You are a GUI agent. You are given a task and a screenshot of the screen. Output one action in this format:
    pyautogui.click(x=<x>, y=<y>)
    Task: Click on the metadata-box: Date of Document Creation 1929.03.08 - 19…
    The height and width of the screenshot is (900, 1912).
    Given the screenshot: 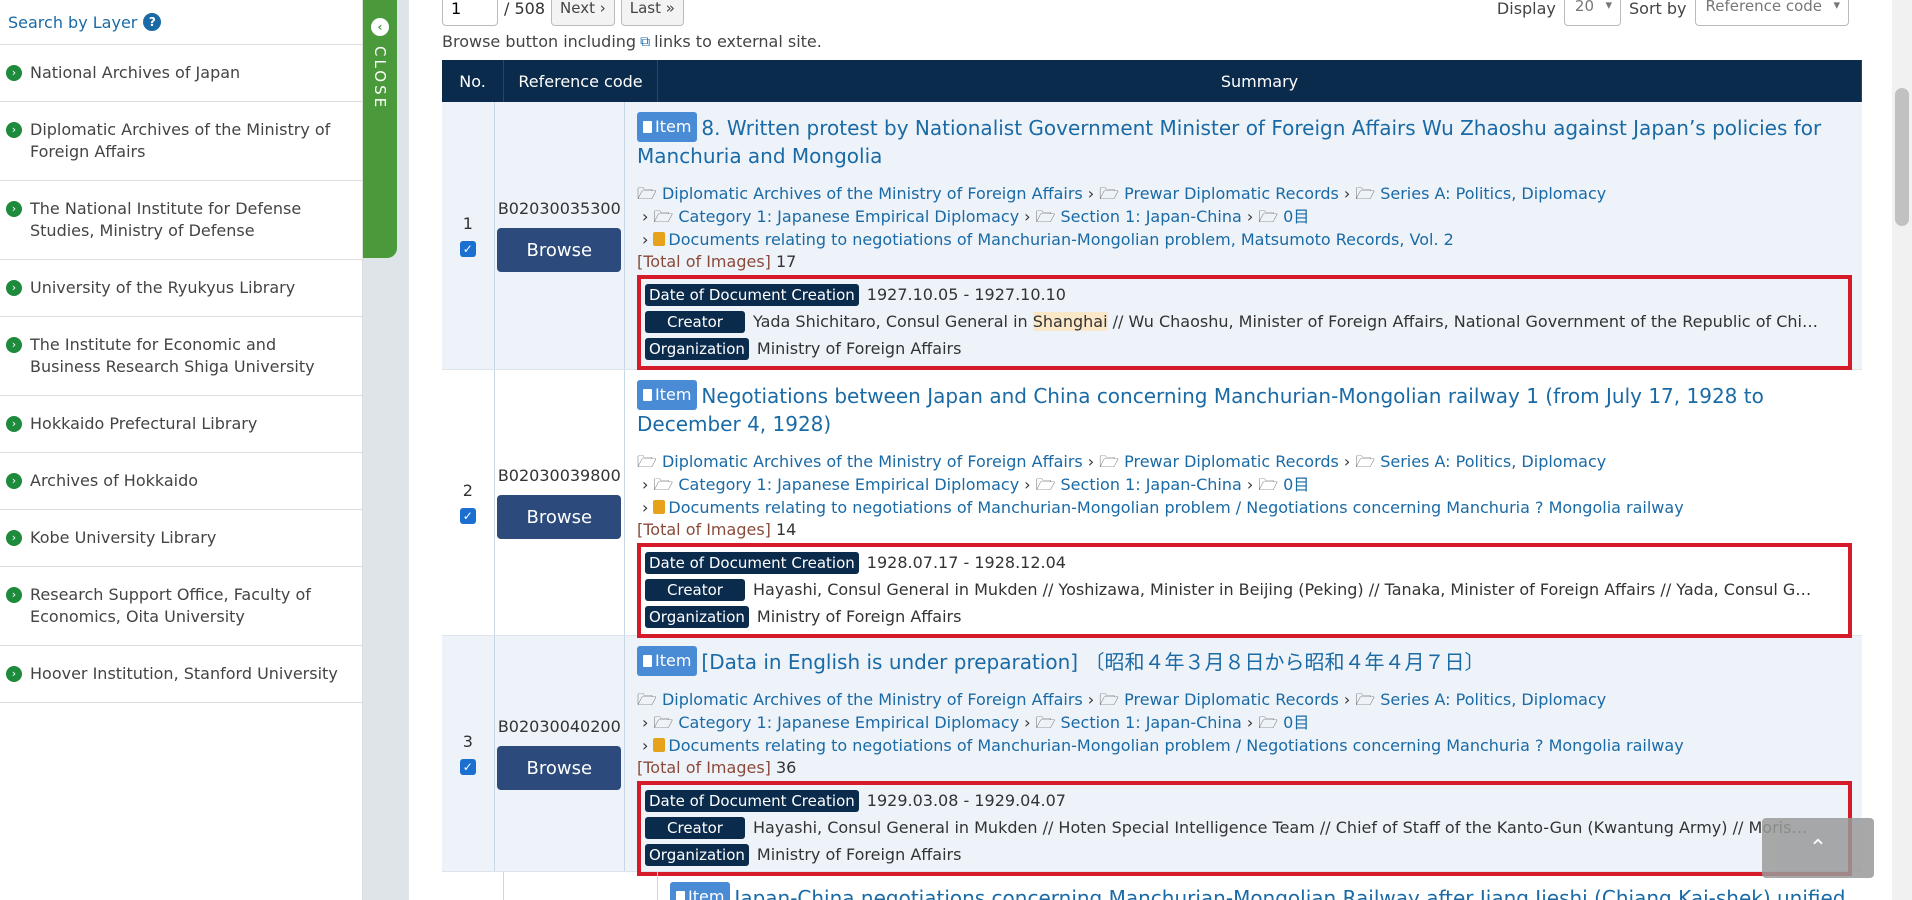 What is the action you would take?
    pyautogui.click(x=1244, y=828)
    